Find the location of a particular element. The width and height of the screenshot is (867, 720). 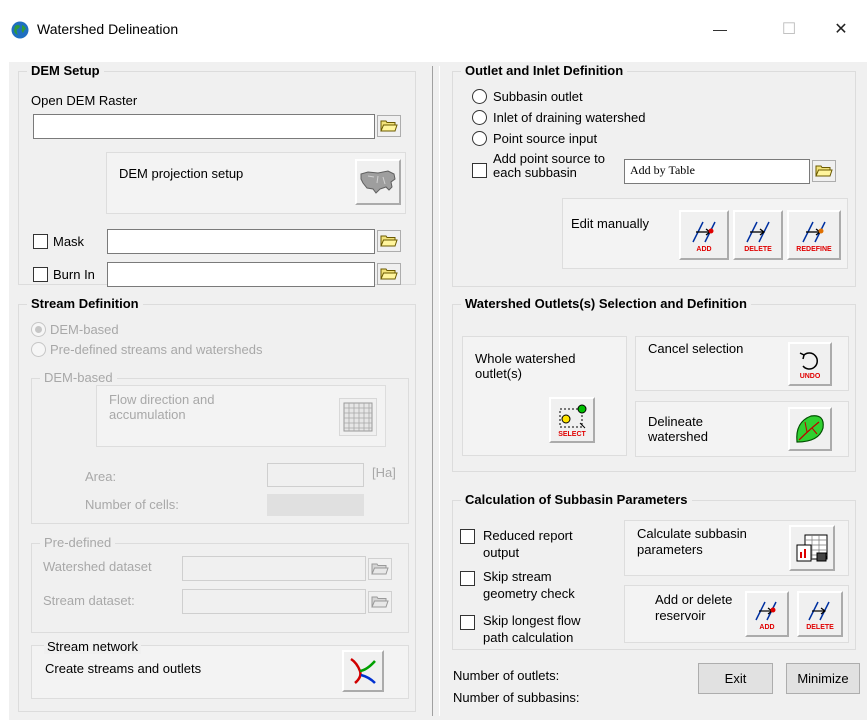

edit-manually-panel: Edit manually ADD DELETE REDEFINE is located at coordinates (705, 233).